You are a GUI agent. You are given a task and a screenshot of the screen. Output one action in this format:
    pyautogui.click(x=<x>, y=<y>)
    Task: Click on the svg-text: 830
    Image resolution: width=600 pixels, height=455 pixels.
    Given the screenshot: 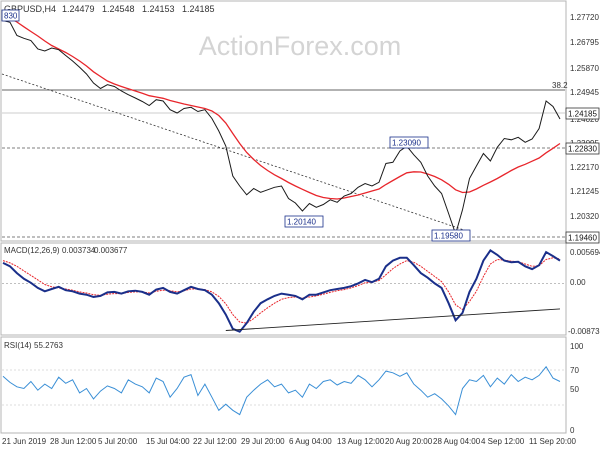 What is the action you would take?
    pyautogui.click(x=11, y=16)
    